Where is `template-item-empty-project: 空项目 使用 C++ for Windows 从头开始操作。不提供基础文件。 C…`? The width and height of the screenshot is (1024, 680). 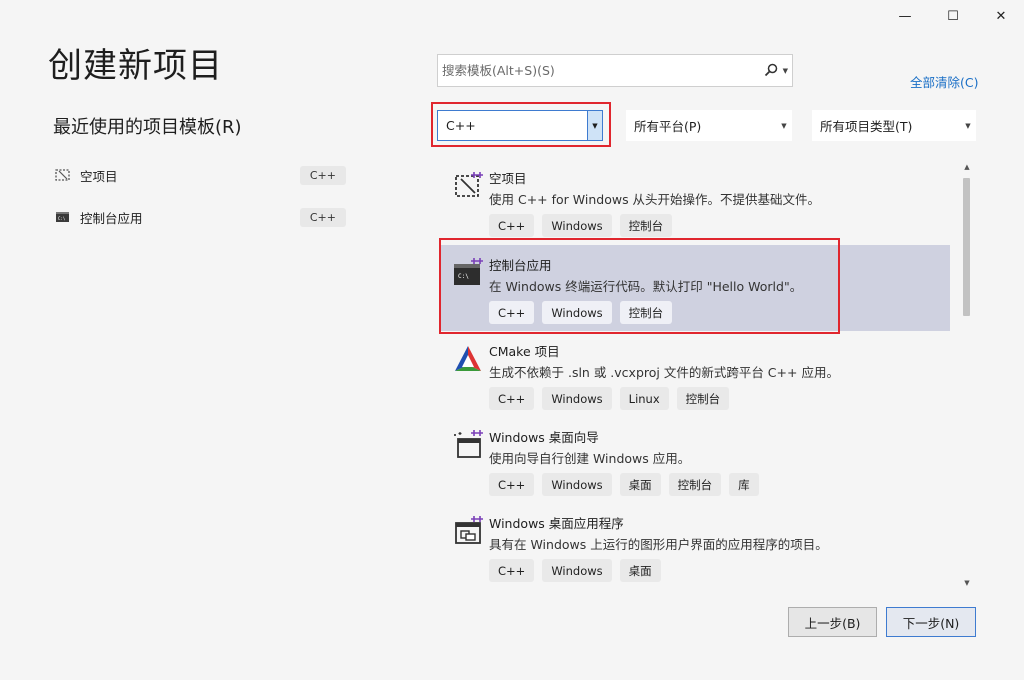
template-item-empty-project: 空项目 使用 C++ for Windows 从头开始操作。不提供基础文件。 C… is located at coordinates (695, 201).